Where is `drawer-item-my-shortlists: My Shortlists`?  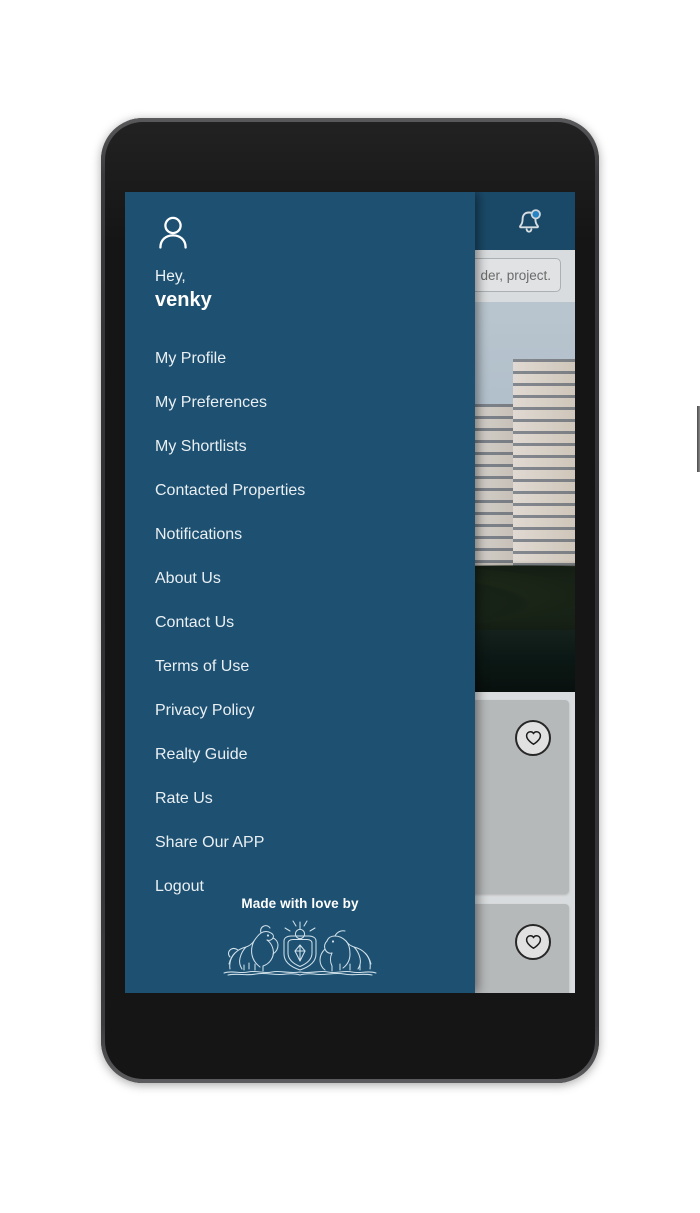
drawer-item-my-shortlists: My Shortlists is located at coordinates (315, 447).